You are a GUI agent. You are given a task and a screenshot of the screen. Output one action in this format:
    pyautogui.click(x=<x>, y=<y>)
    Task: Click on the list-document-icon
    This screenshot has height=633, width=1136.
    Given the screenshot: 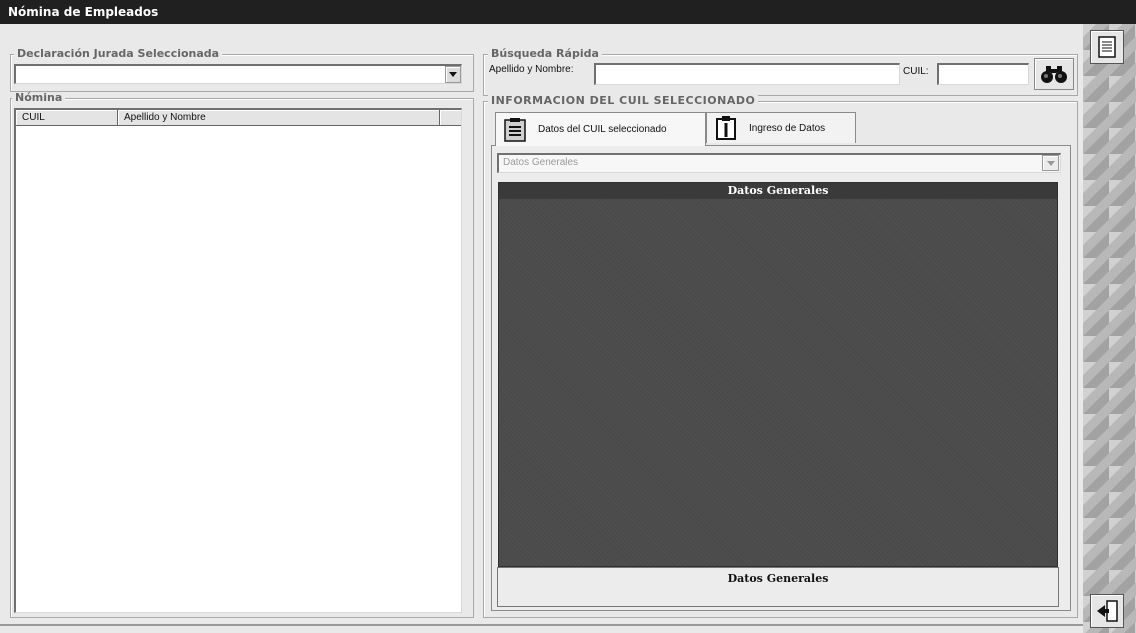 What is the action you would take?
    pyautogui.click(x=1107, y=47)
    